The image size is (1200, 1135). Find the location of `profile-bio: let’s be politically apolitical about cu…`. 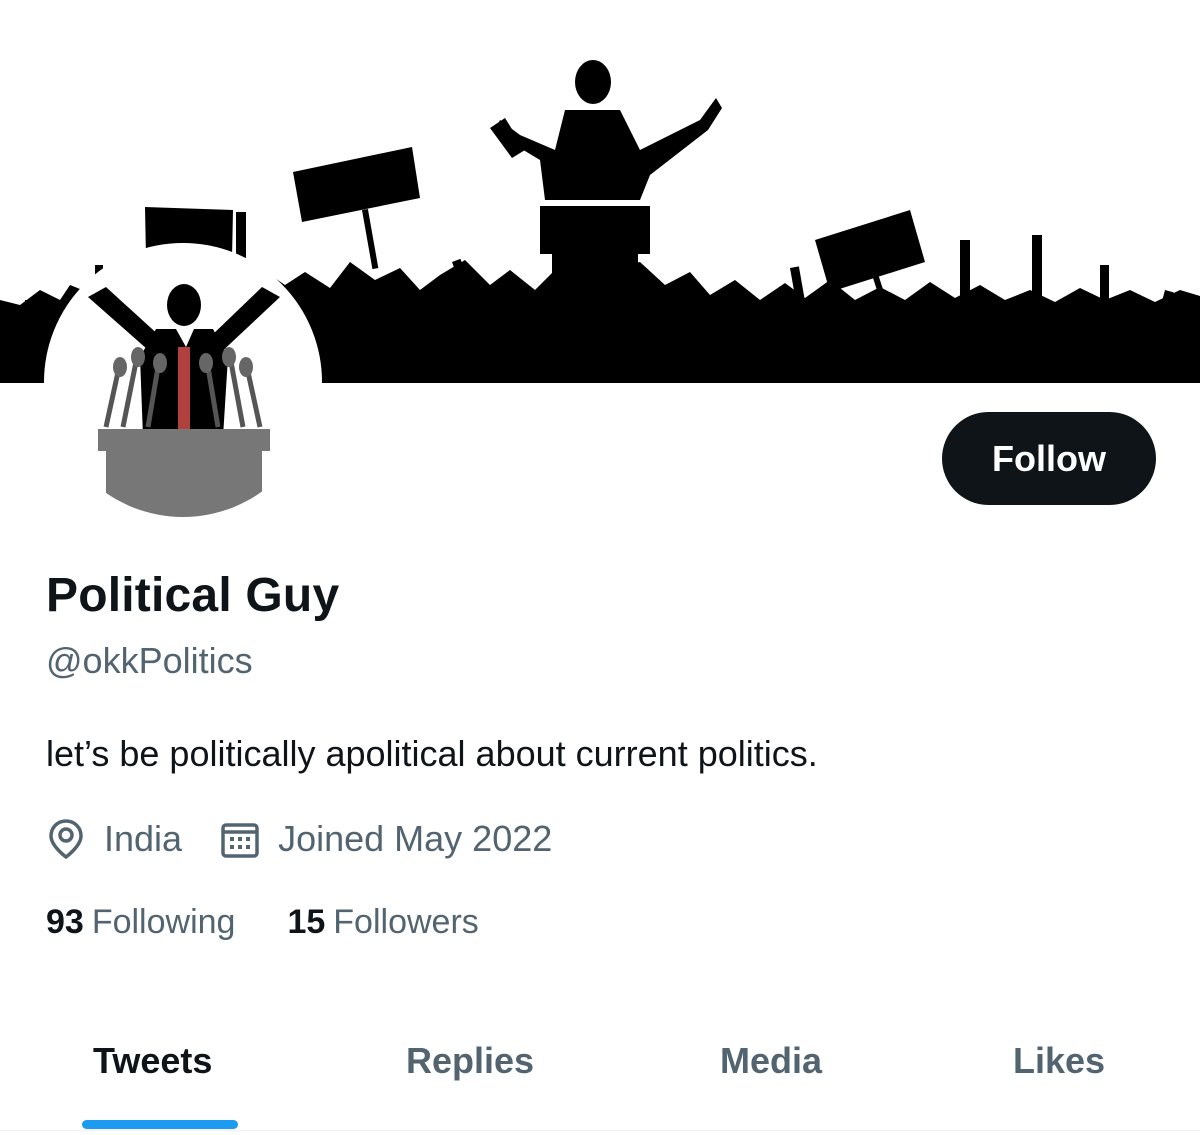

profile-bio: let’s be politically apolitical about cu… is located at coordinates (432, 753).